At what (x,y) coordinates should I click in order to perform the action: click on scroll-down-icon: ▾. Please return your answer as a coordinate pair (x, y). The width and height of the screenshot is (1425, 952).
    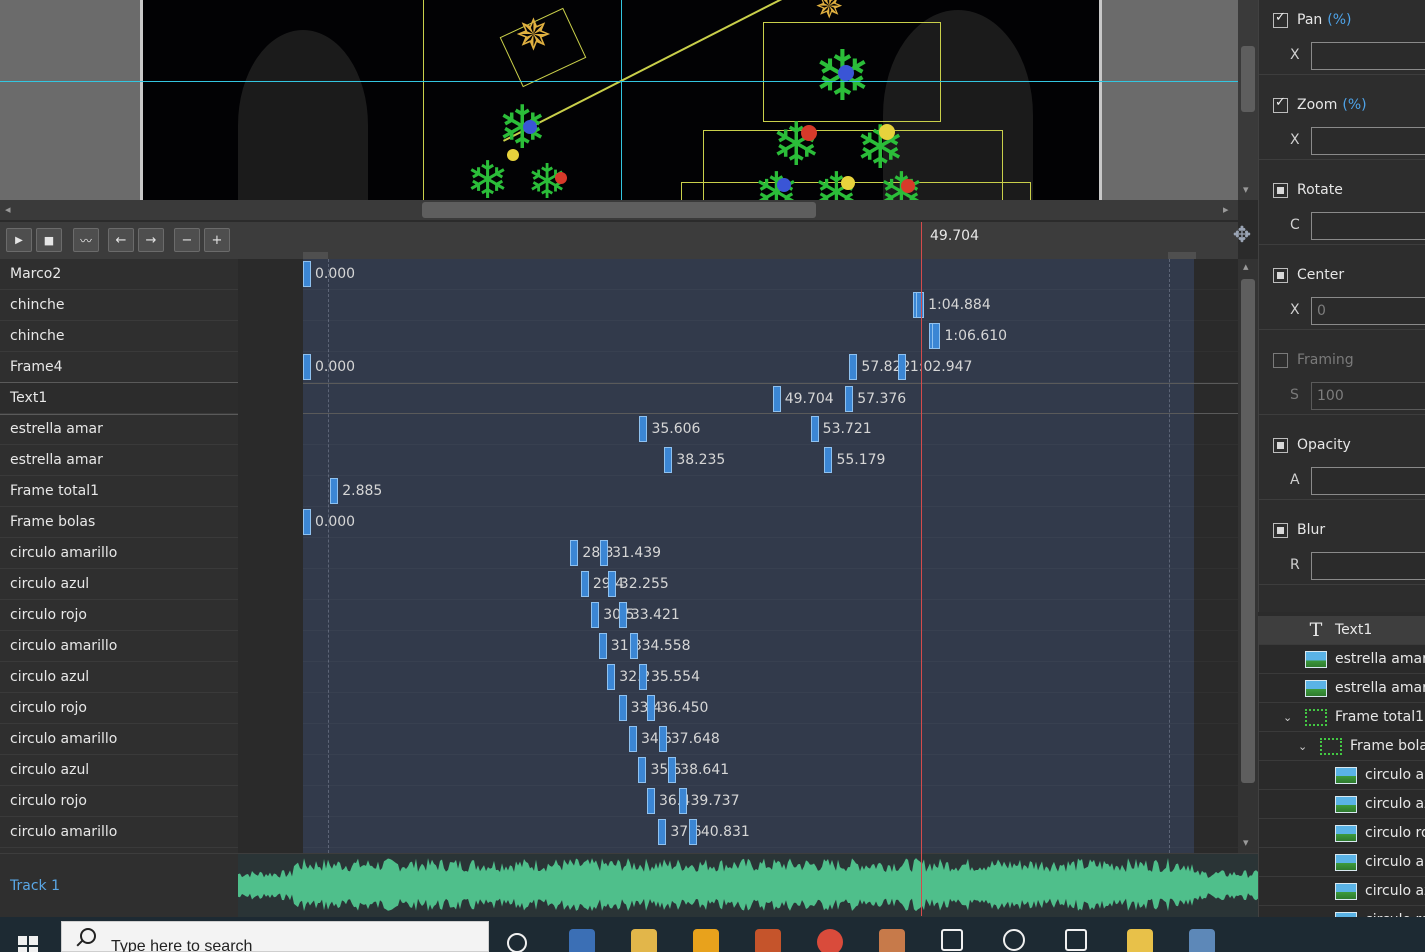
    Looking at the image, I should click on (1246, 190).